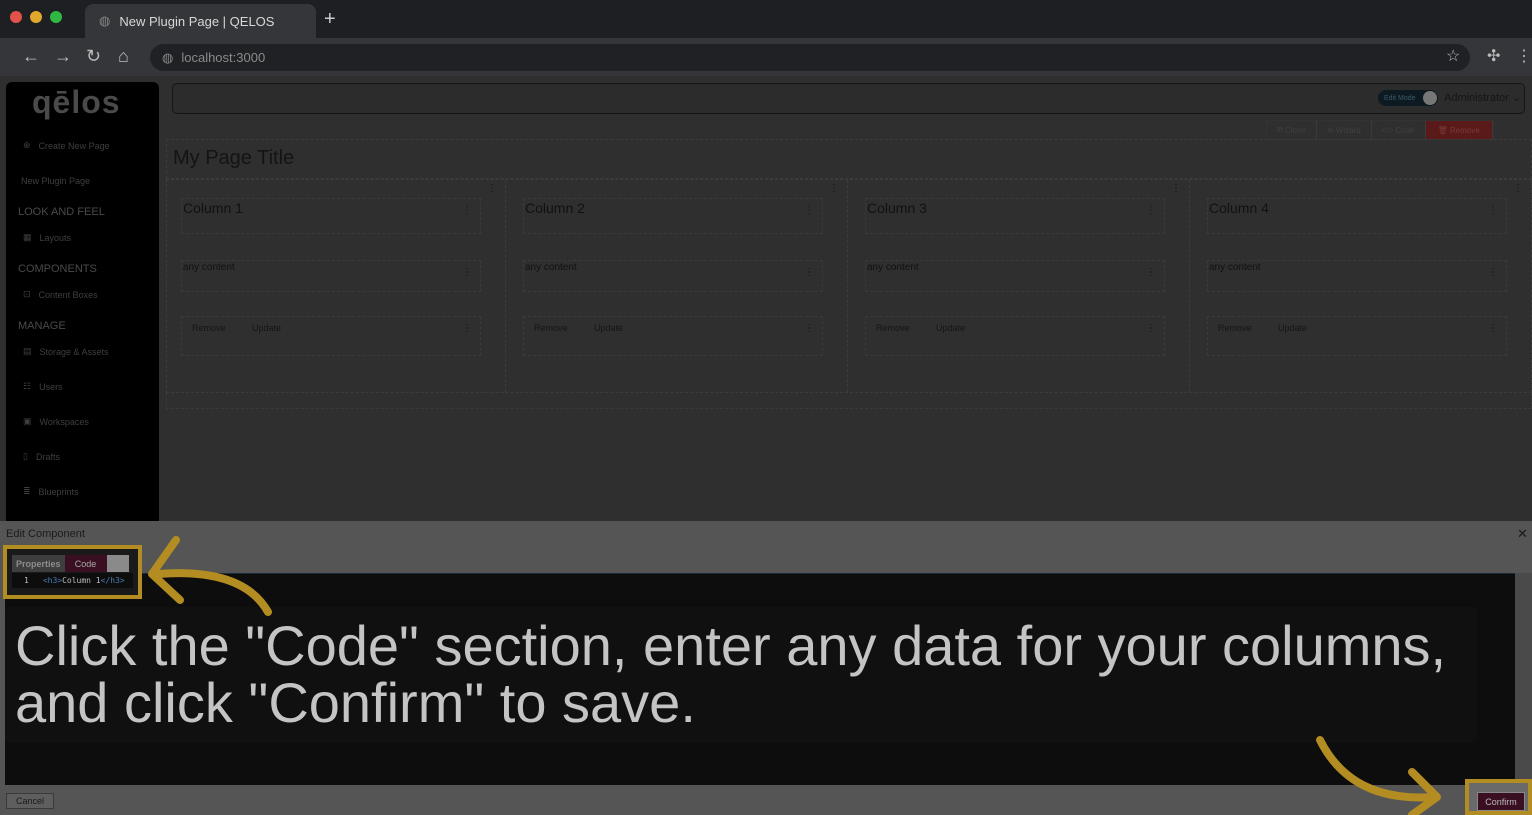  I want to click on minimize-window-button, so click(36, 17).